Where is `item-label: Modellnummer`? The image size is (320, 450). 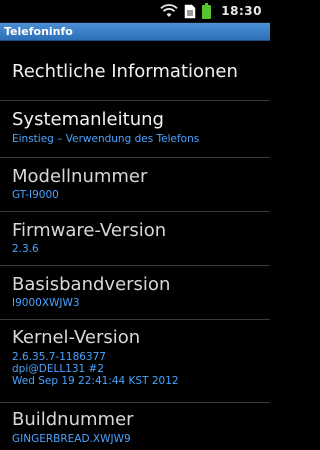 item-label: Modellnummer is located at coordinates (80, 176).